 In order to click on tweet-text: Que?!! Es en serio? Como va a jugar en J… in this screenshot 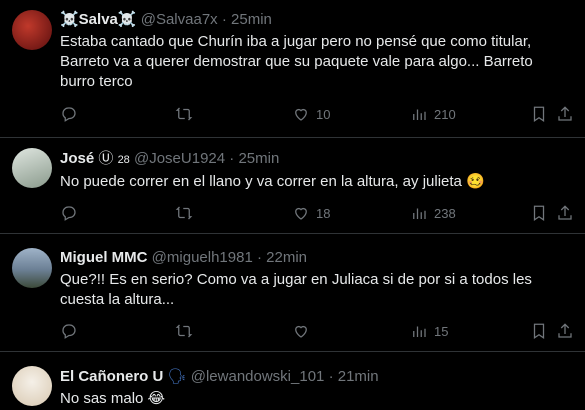, I will do `click(296, 289)`.